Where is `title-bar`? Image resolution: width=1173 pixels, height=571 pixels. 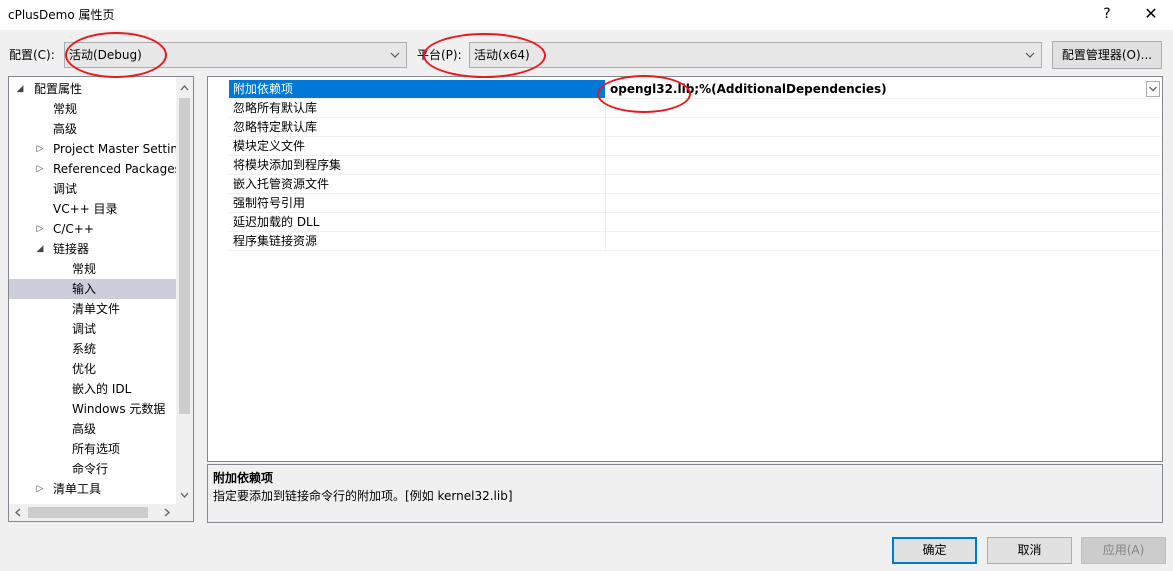 title-bar is located at coordinates (586, 15).